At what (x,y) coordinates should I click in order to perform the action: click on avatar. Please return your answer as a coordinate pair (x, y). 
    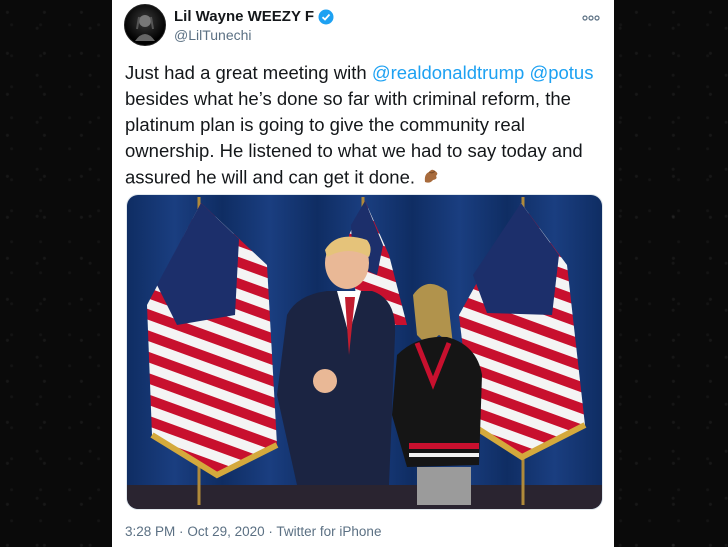
    Looking at the image, I should click on (145, 25).